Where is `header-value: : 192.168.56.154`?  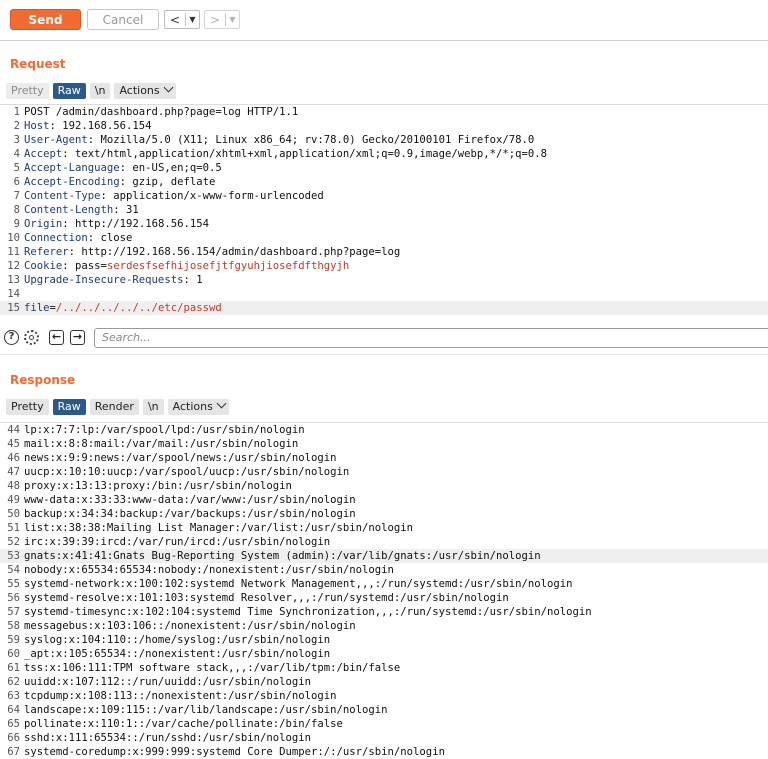
header-value: : 192.168.56.154 is located at coordinates (100, 126).